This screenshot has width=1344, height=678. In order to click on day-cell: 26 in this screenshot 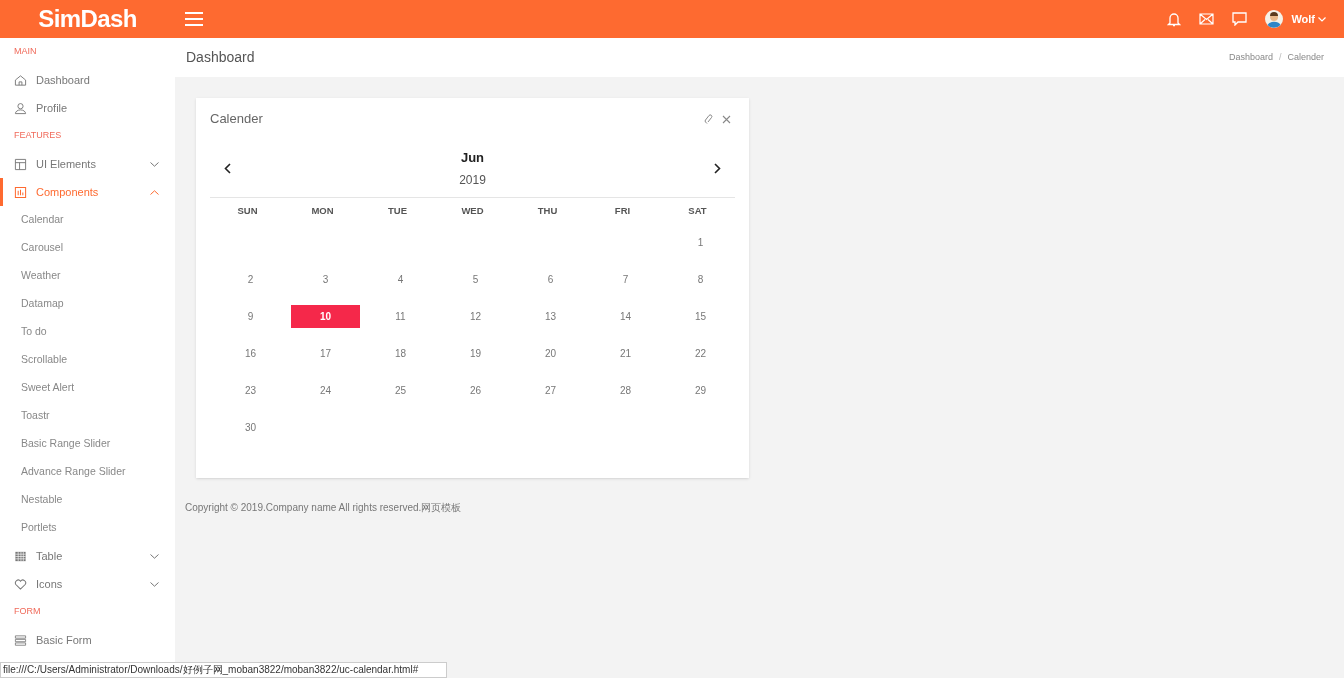, I will do `click(475, 390)`.